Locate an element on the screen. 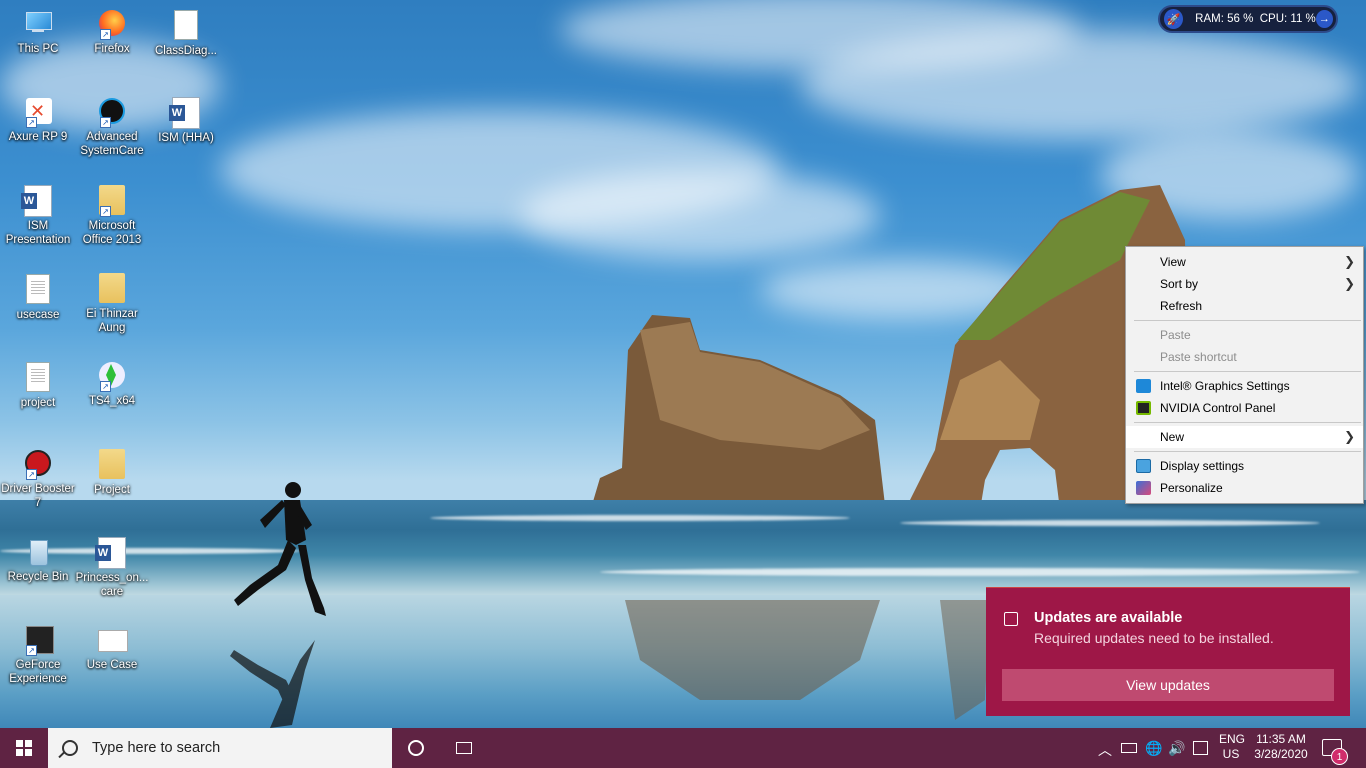  search-placeholder: Type here to search is located at coordinates (156, 748).